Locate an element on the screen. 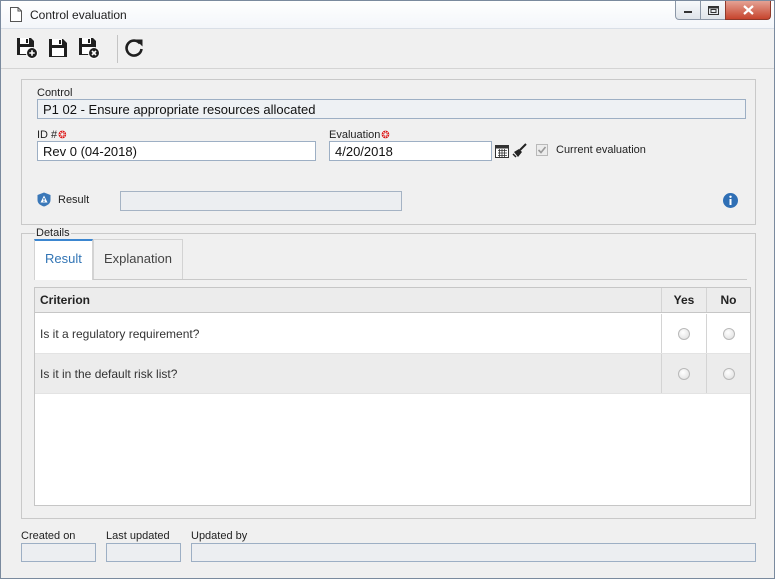  close-button is located at coordinates (748, 10).